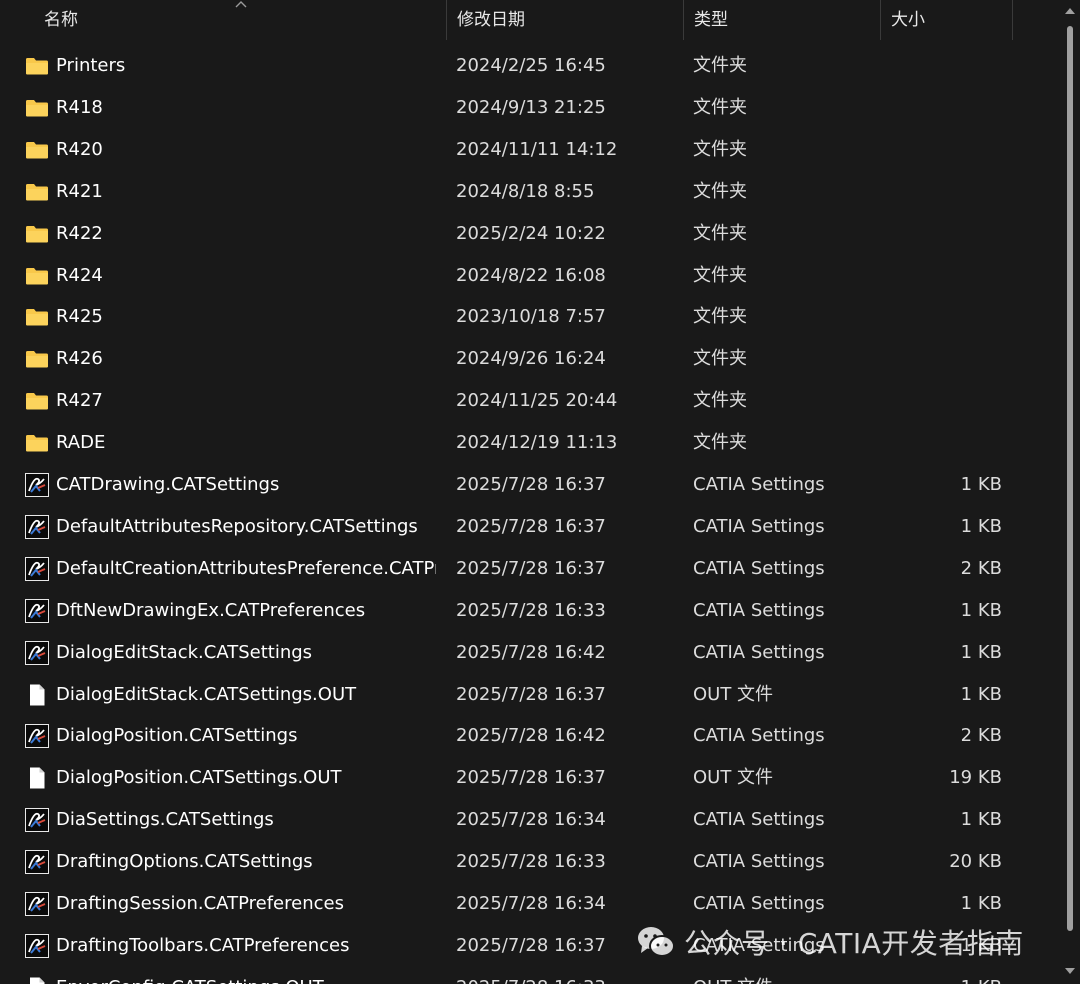 The width and height of the screenshot is (1080, 984). What do you see at coordinates (530, 234) in the screenshot?
I see `file-row: R422 2025/2/24 10:22 文件夹` at bounding box center [530, 234].